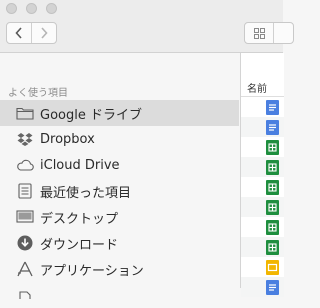  What do you see at coordinates (257, 89) in the screenshot?
I see `name-column-label: 名前` at bounding box center [257, 89].